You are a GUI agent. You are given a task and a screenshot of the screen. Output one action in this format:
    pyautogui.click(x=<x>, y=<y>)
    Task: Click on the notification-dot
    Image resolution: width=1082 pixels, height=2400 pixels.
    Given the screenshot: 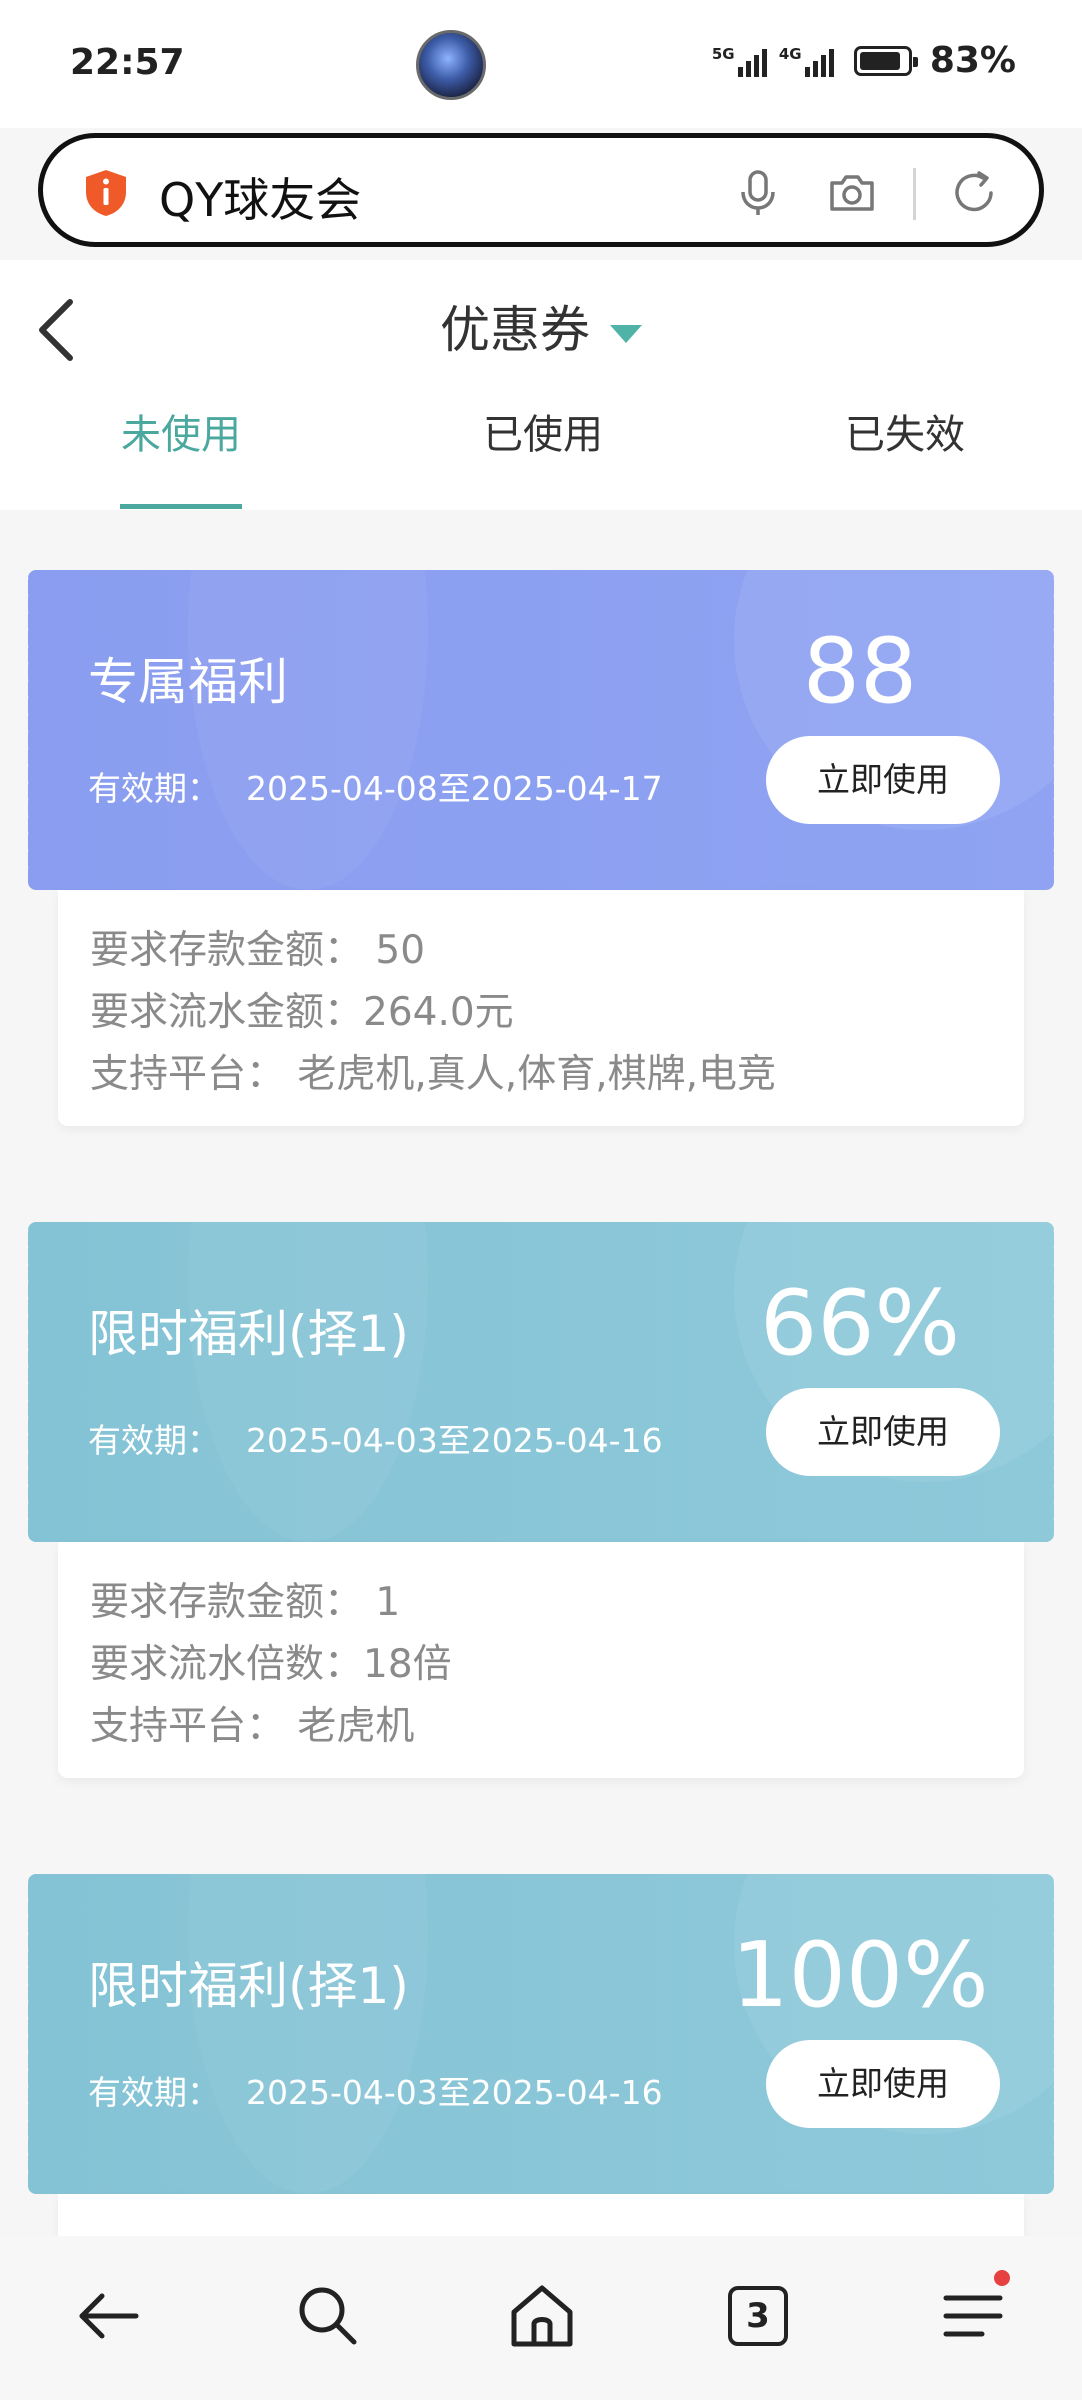 What is the action you would take?
    pyautogui.click(x=1002, y=2278)
    